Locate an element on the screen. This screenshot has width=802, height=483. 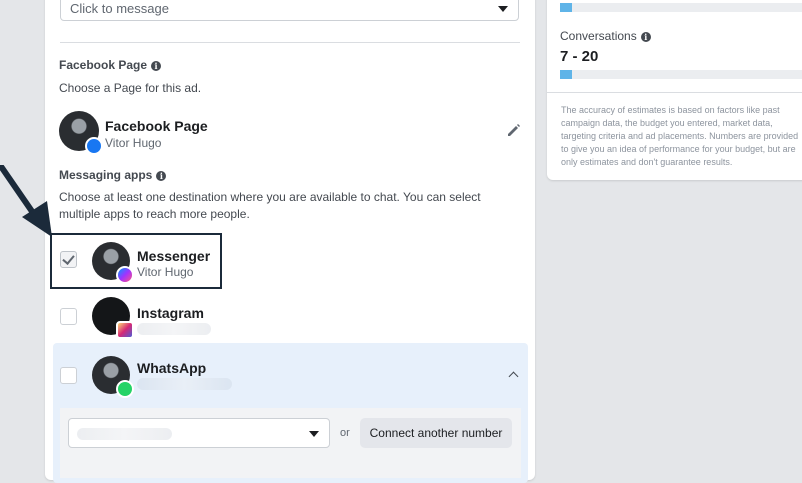
whatsapp-checkbox is located at coordinates (68, 375).